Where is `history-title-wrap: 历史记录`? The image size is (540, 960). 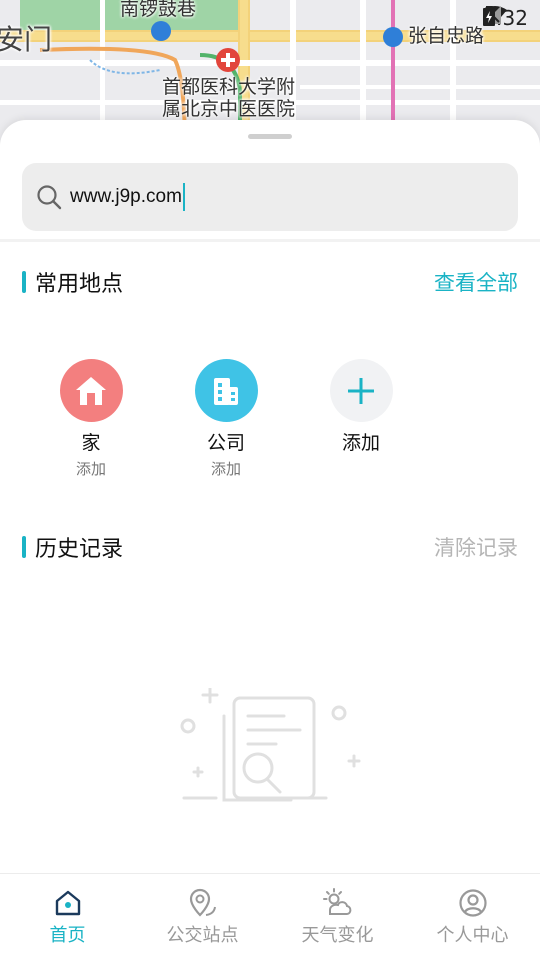 history-title-wrap: 历史记录 is located at coordinates (72, 547).